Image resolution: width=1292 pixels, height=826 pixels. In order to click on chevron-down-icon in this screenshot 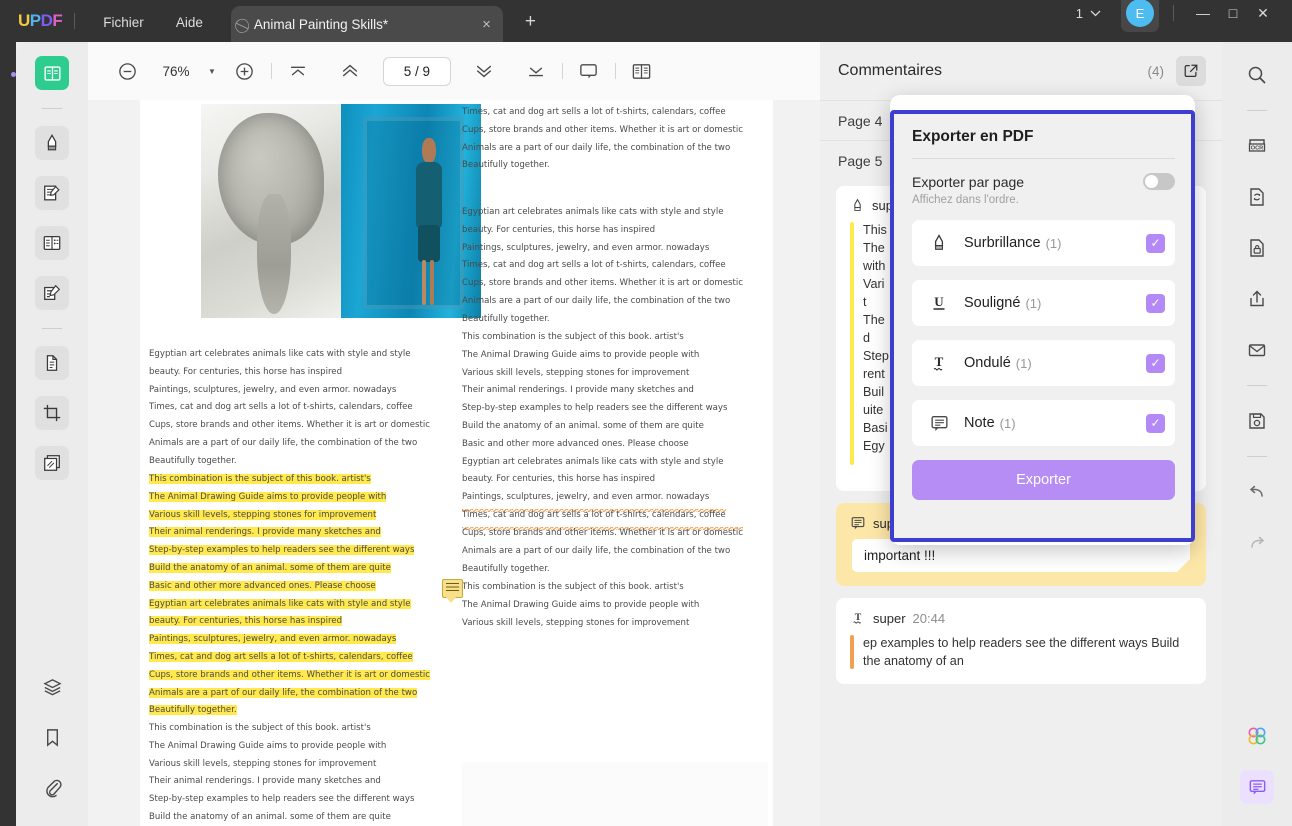, I will do `click(1095, 13)`.